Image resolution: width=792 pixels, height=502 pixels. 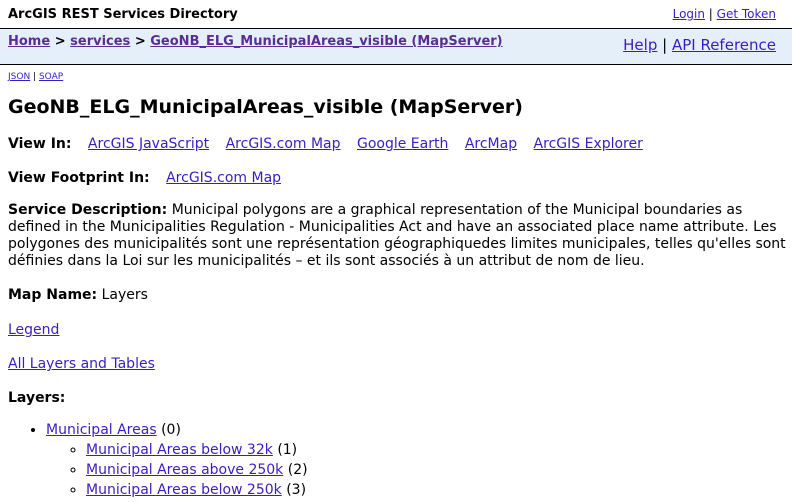 I want to click on api-reference-link: API Reference, so click(x=724, y=45).